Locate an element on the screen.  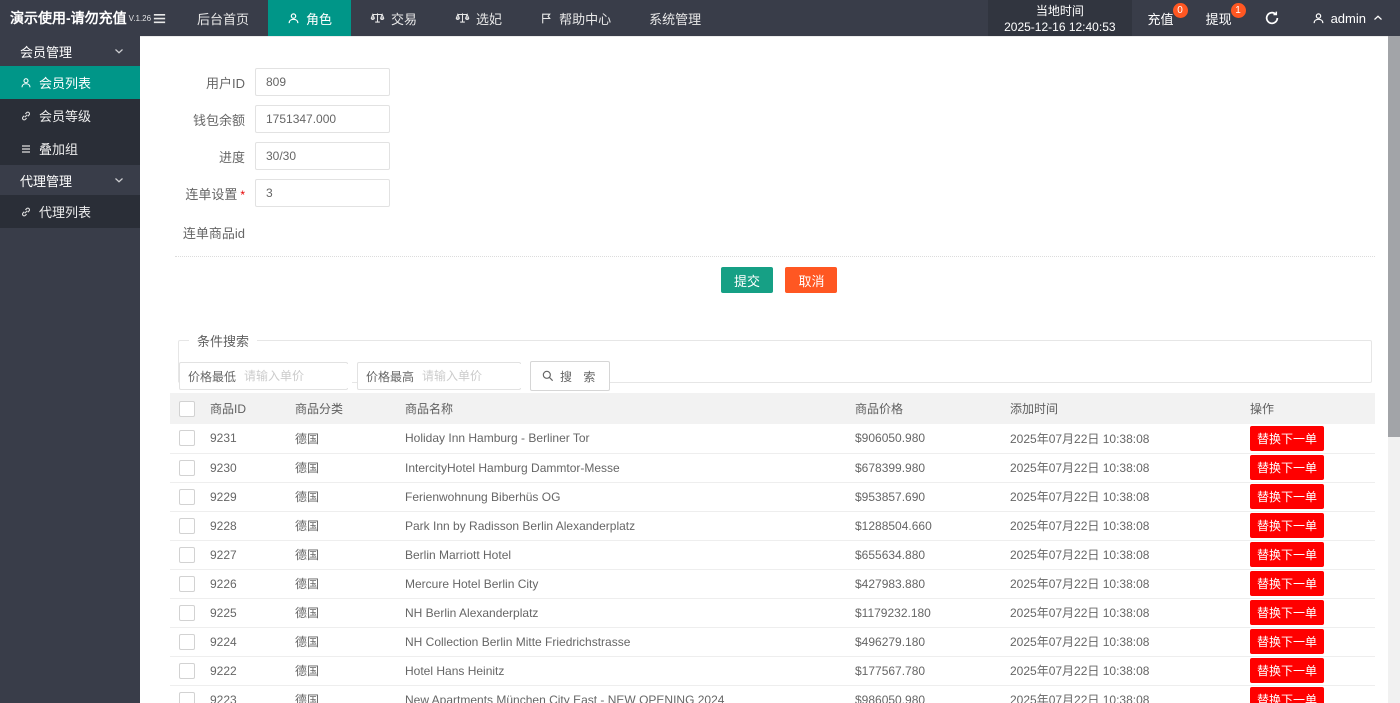
scales-icon is located at coordinates (377, 18).